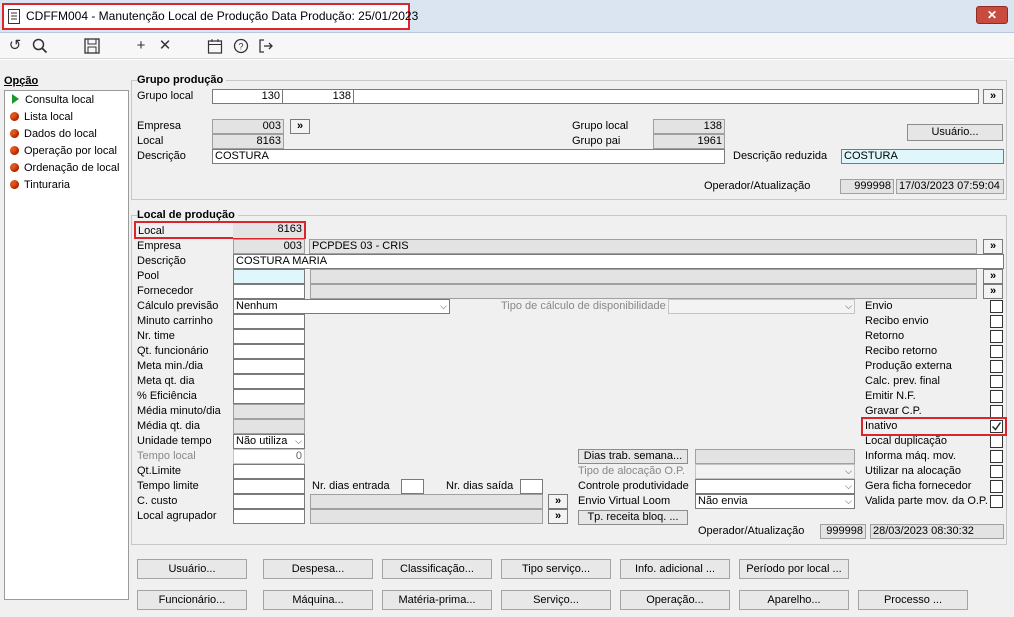 The width and height of the screenshot is (1014, 617). Describe the element at coordinates (908, 366) in the screenshot. I see `checkbox-label: Produção externa` at that location.